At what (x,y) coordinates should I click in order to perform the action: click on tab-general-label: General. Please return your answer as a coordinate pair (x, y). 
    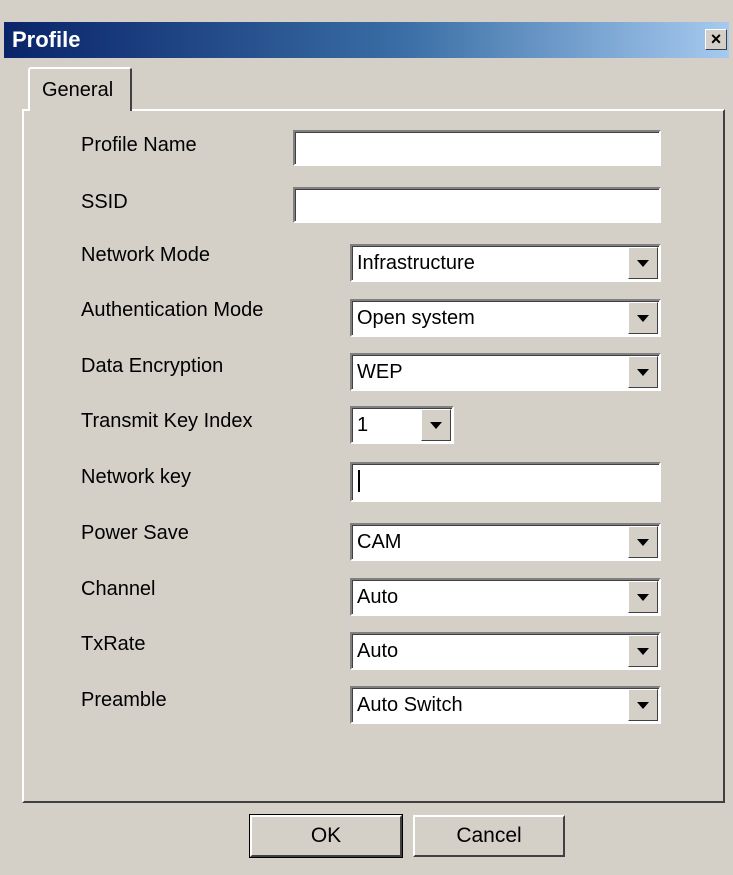
    Looking at the image, I should click on (78, 90).